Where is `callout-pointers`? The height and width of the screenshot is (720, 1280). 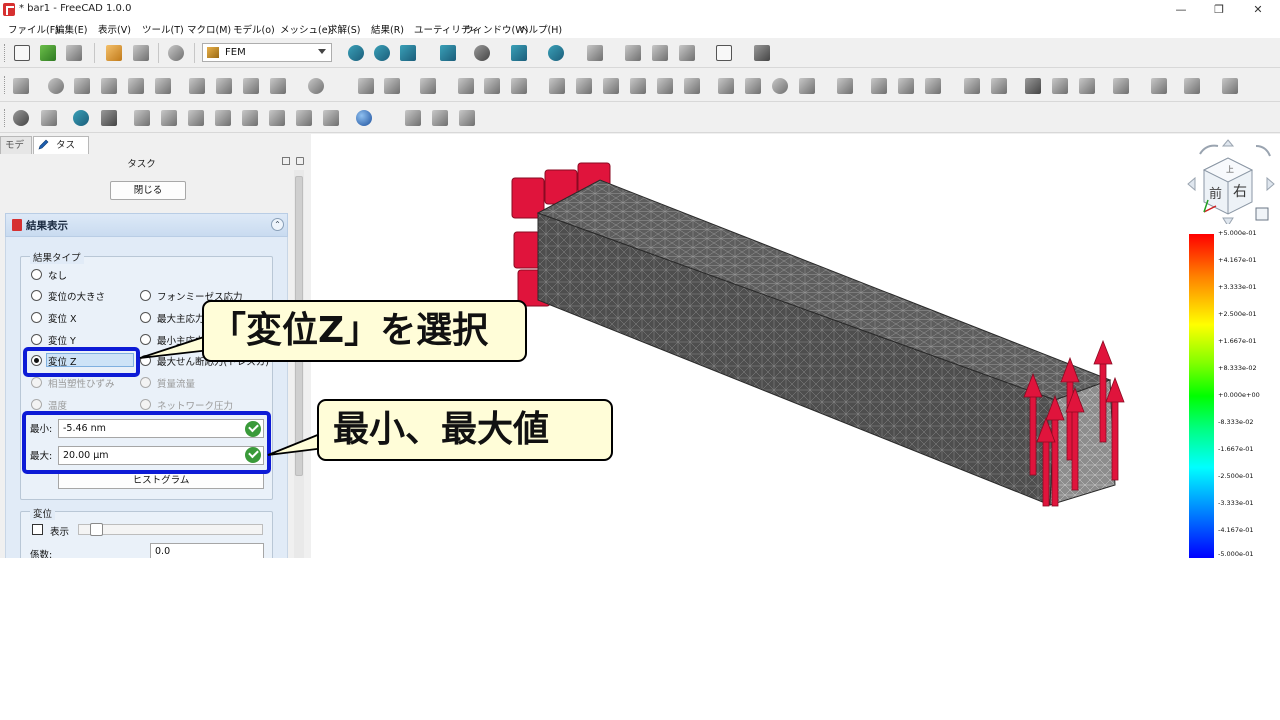
callout-pointers is located at coordinates (232, 394).